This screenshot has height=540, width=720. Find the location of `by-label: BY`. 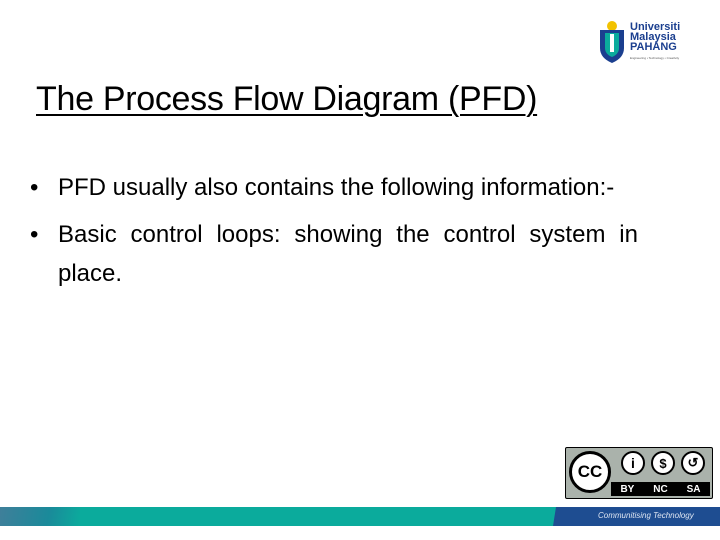

by-label: BY is located at coordinates (627, 489).